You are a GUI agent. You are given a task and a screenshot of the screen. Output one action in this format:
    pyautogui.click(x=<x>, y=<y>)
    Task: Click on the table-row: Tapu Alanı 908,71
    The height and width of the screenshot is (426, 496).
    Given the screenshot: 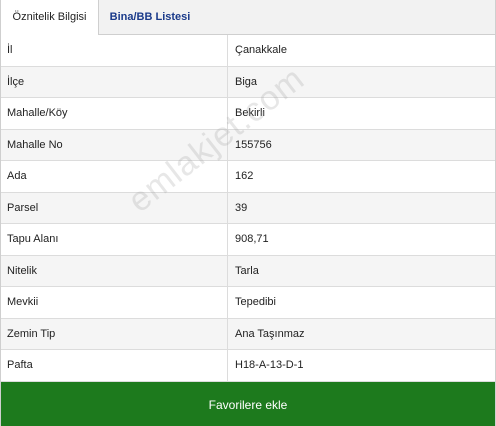 What is the action you would take?
    pyautogui.click(x=248, y=240)
    